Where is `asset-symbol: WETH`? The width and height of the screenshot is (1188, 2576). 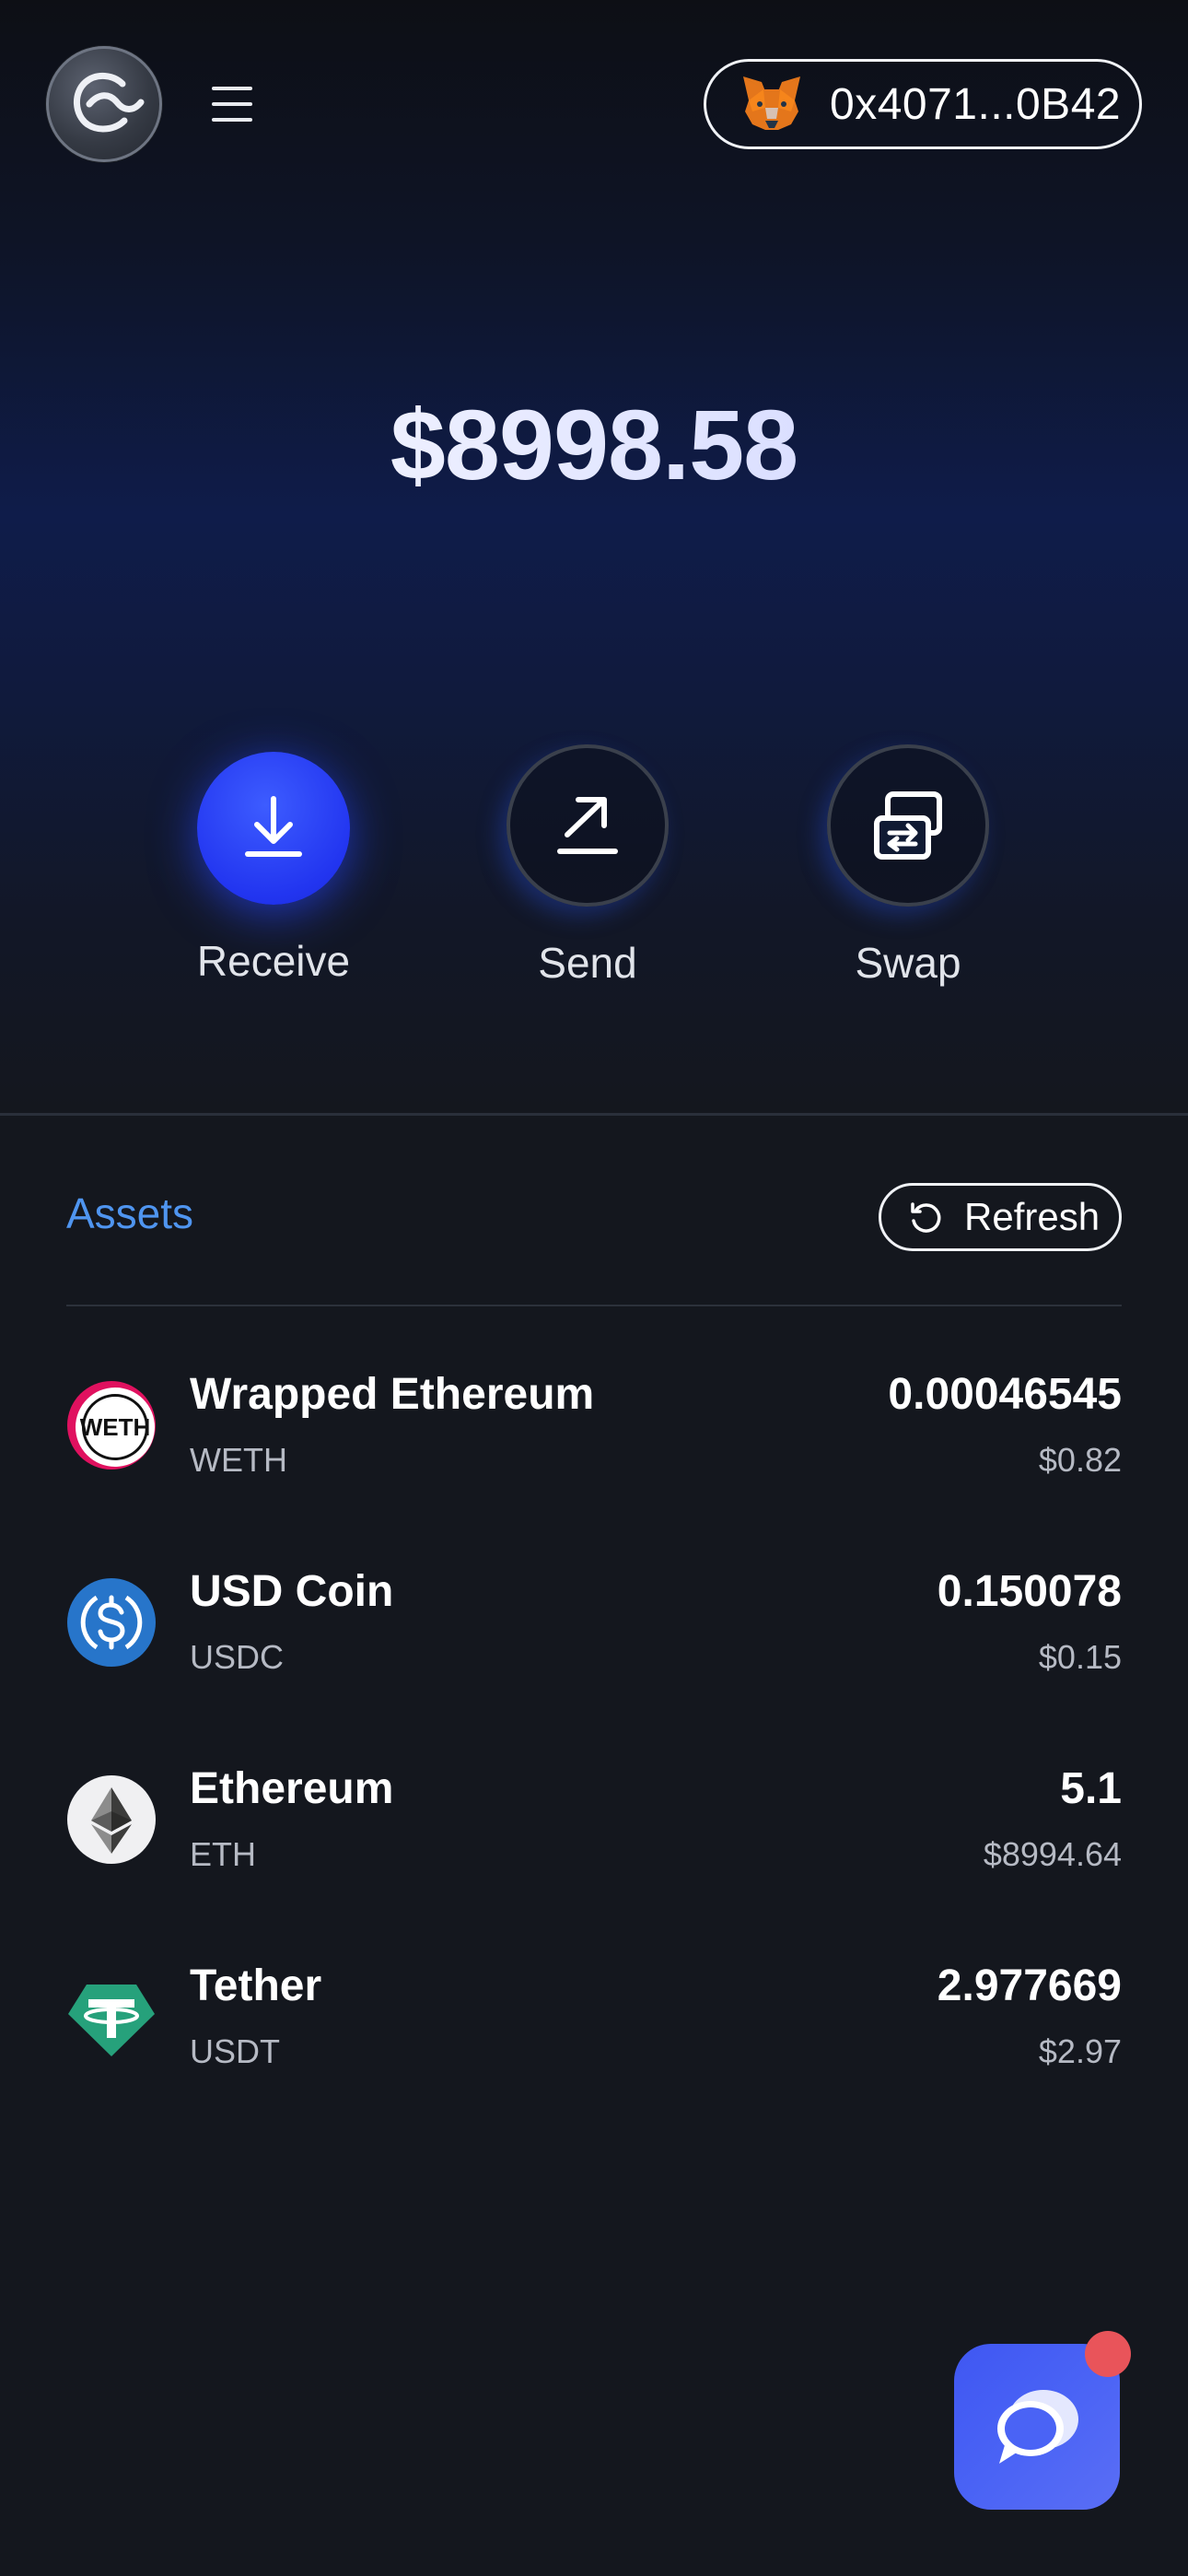
asset-symbol: WETH is located at coordinates (239, 1460).